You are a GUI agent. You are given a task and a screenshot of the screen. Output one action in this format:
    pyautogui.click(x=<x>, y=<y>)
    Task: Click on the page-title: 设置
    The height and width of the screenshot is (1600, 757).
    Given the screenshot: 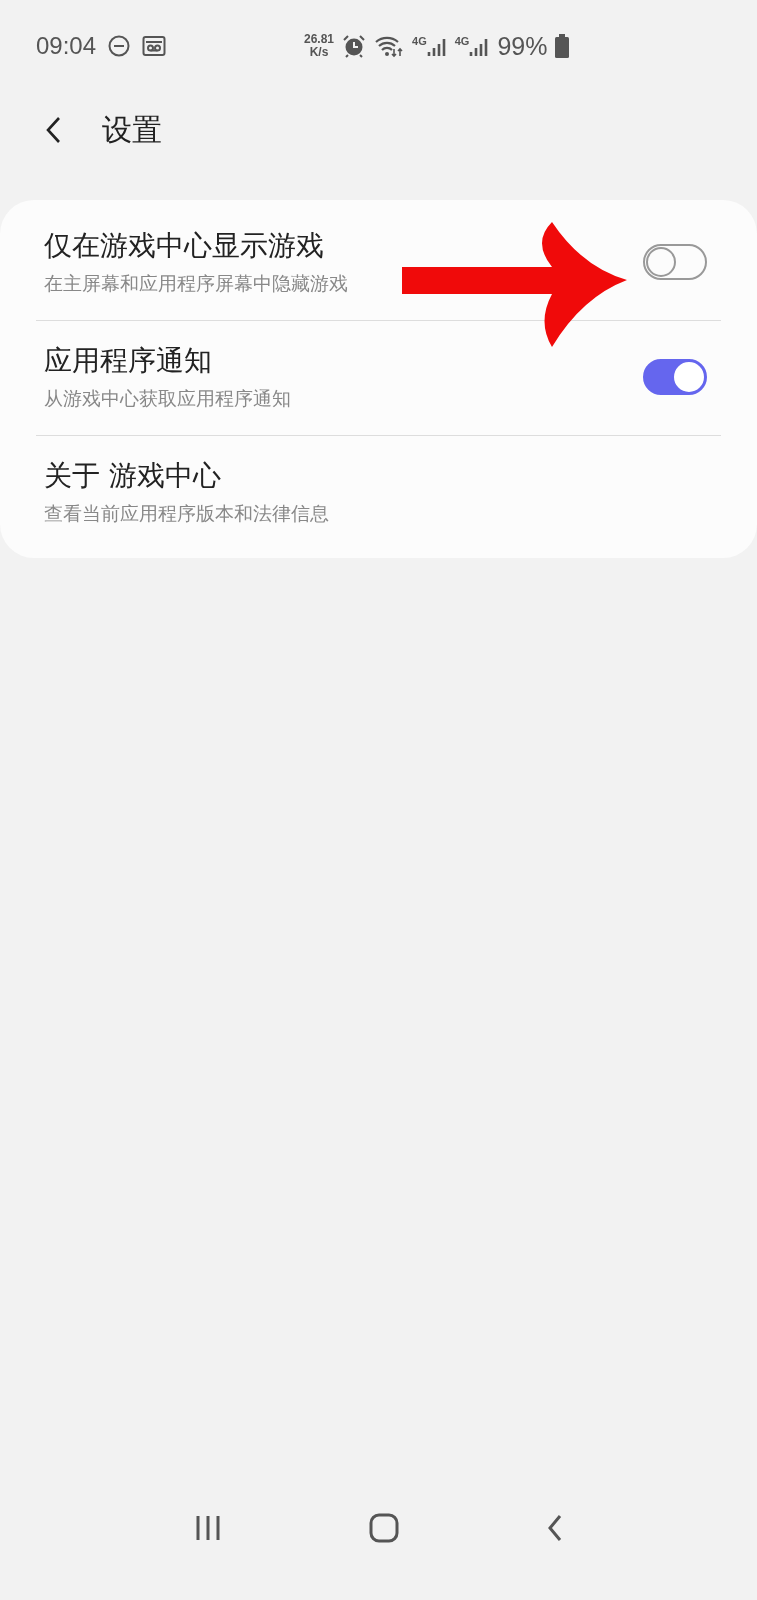 What is the action you would take?
    pyautogui.click(x=132, y=129)
    